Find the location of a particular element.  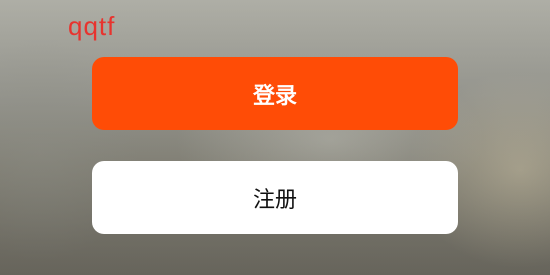

watermark-text: qqtf is located at coordinates (92, 26).